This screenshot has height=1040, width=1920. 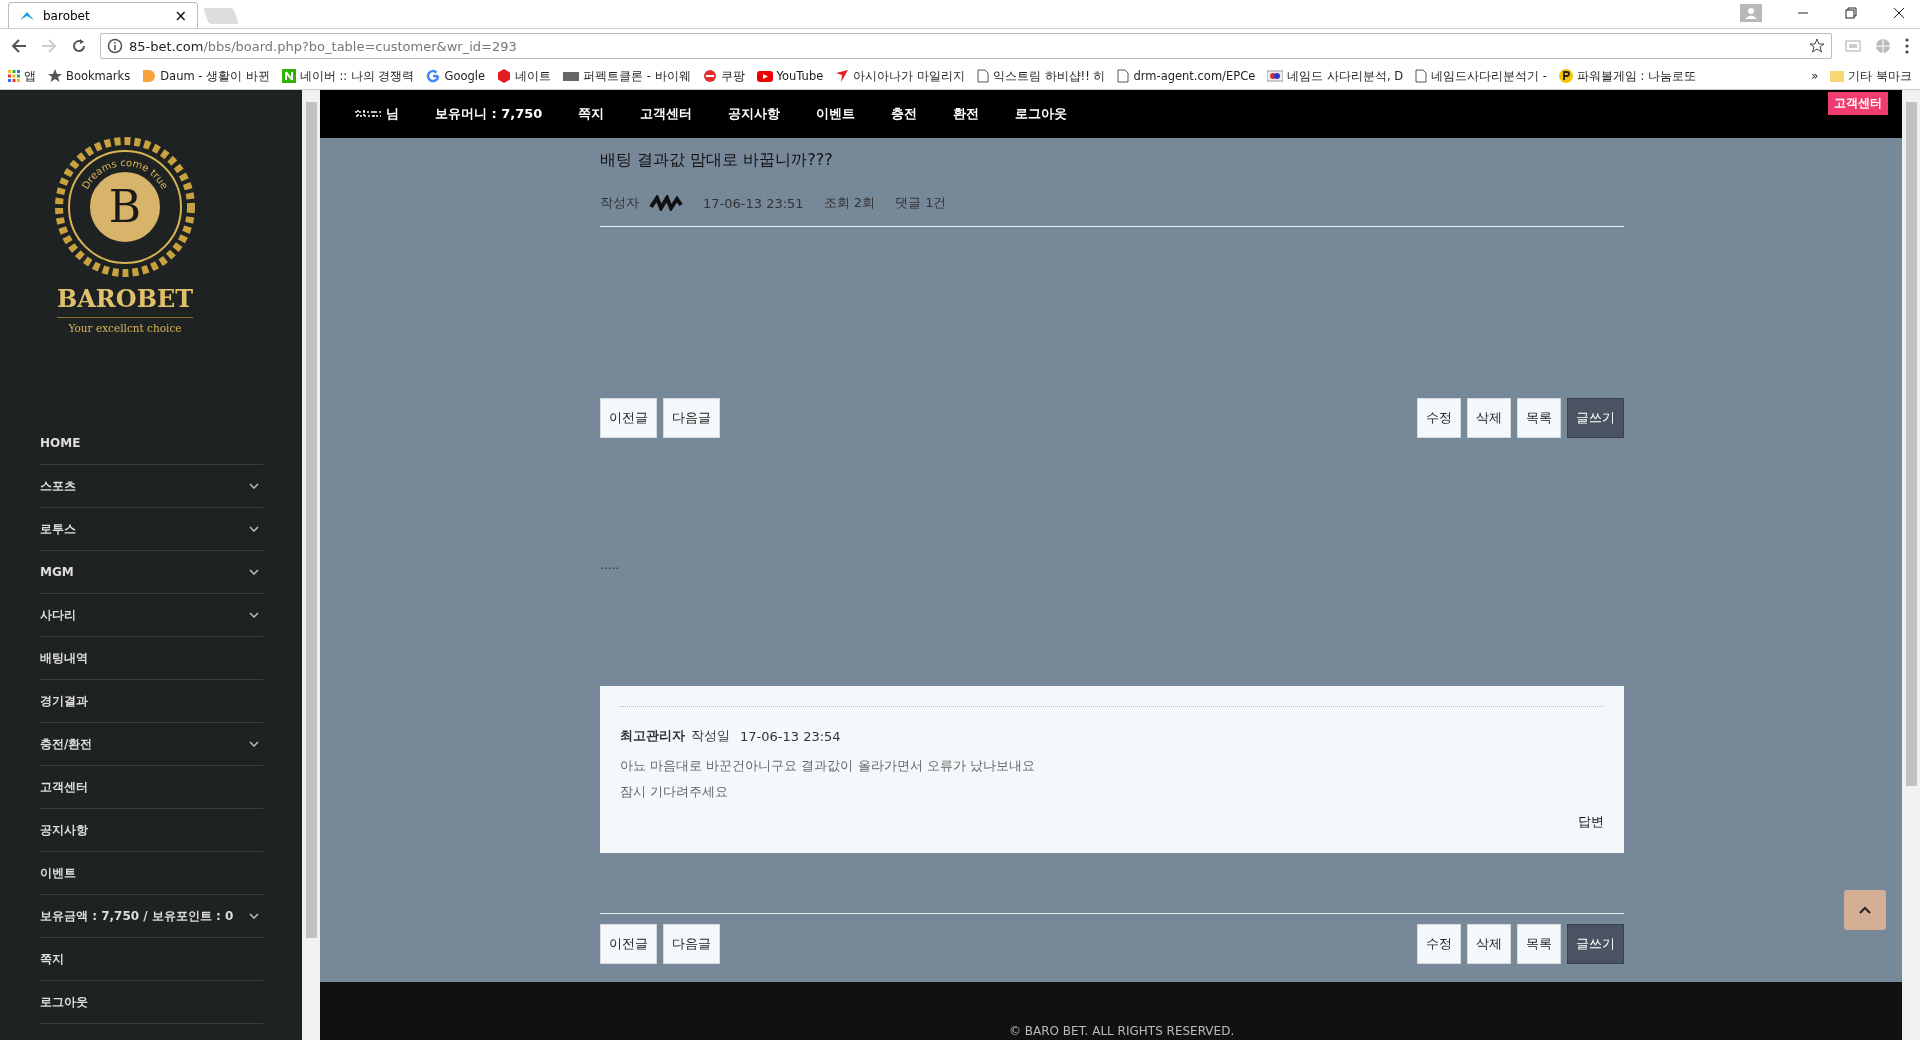 What do you see at coordinates (151, 486) in the screenshot?
I see `sidebar-item: 스포츠` at bounding box center [151, 486].